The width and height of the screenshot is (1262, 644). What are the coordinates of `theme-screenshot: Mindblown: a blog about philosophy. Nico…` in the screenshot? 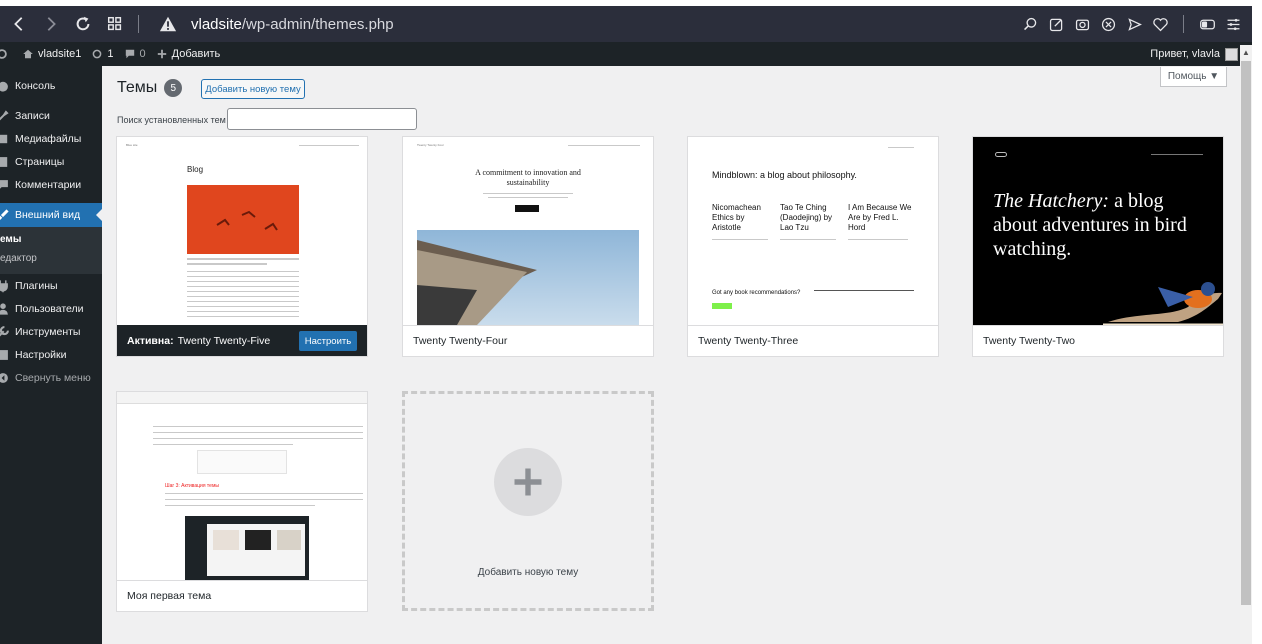 It's located at (813, 231).